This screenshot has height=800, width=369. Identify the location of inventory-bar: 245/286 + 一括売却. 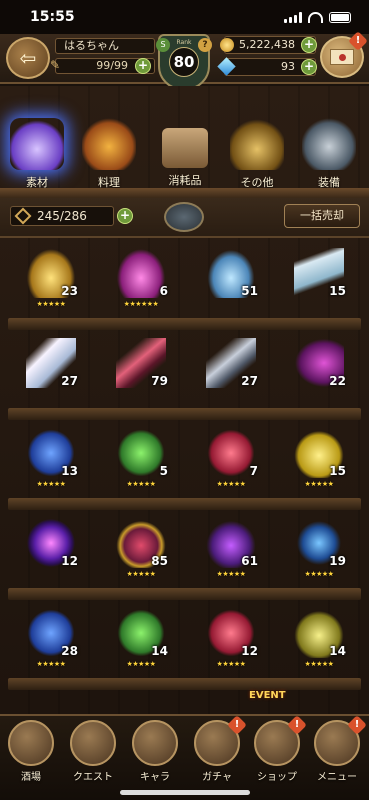
(184, 218).